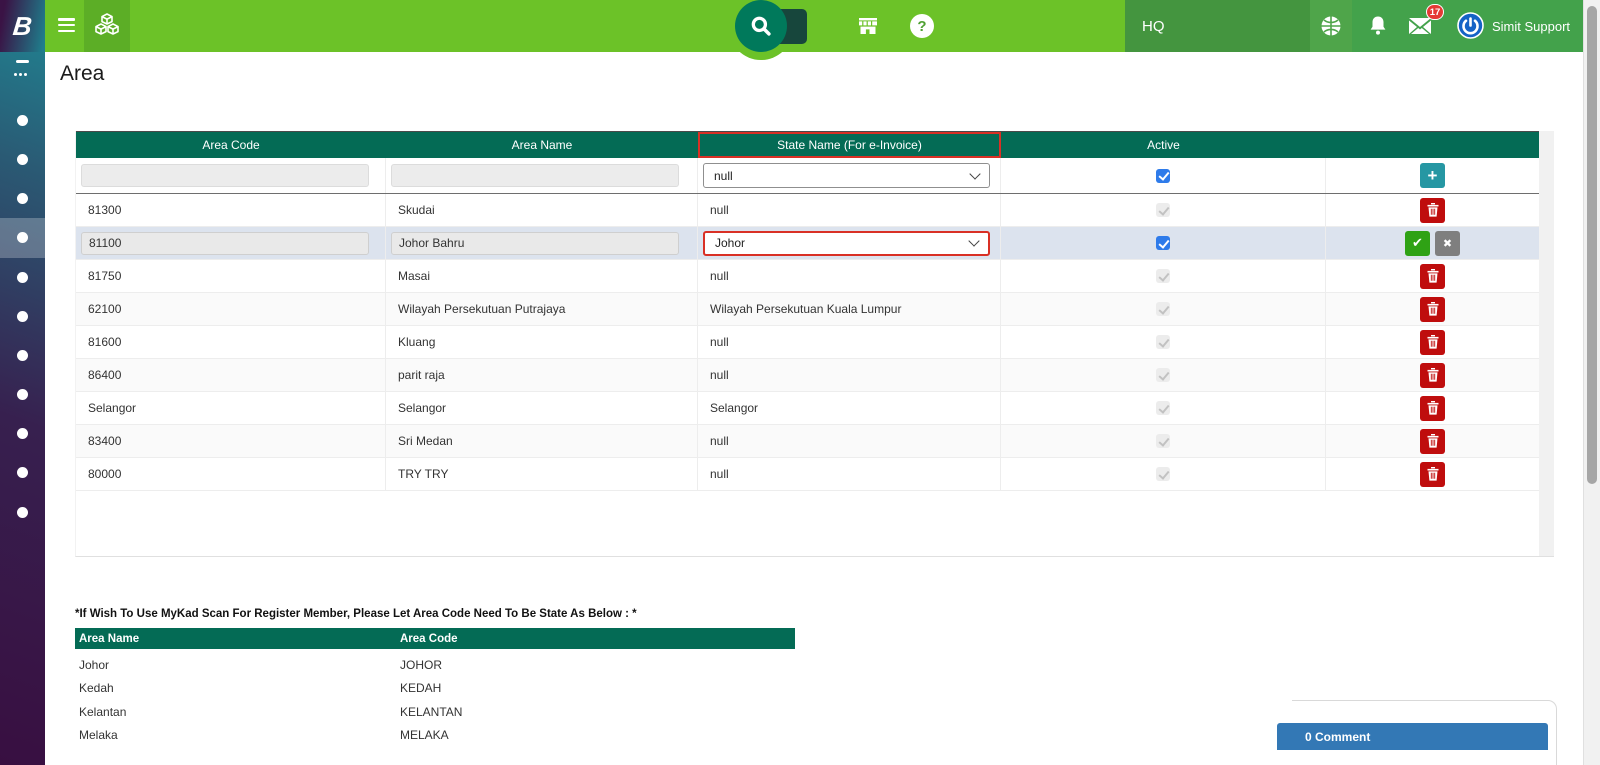 The image size is (1600, 765). Describe the element at coordinates (535, 243) in the screenshot. I see `edit-area-name-input` at that location.